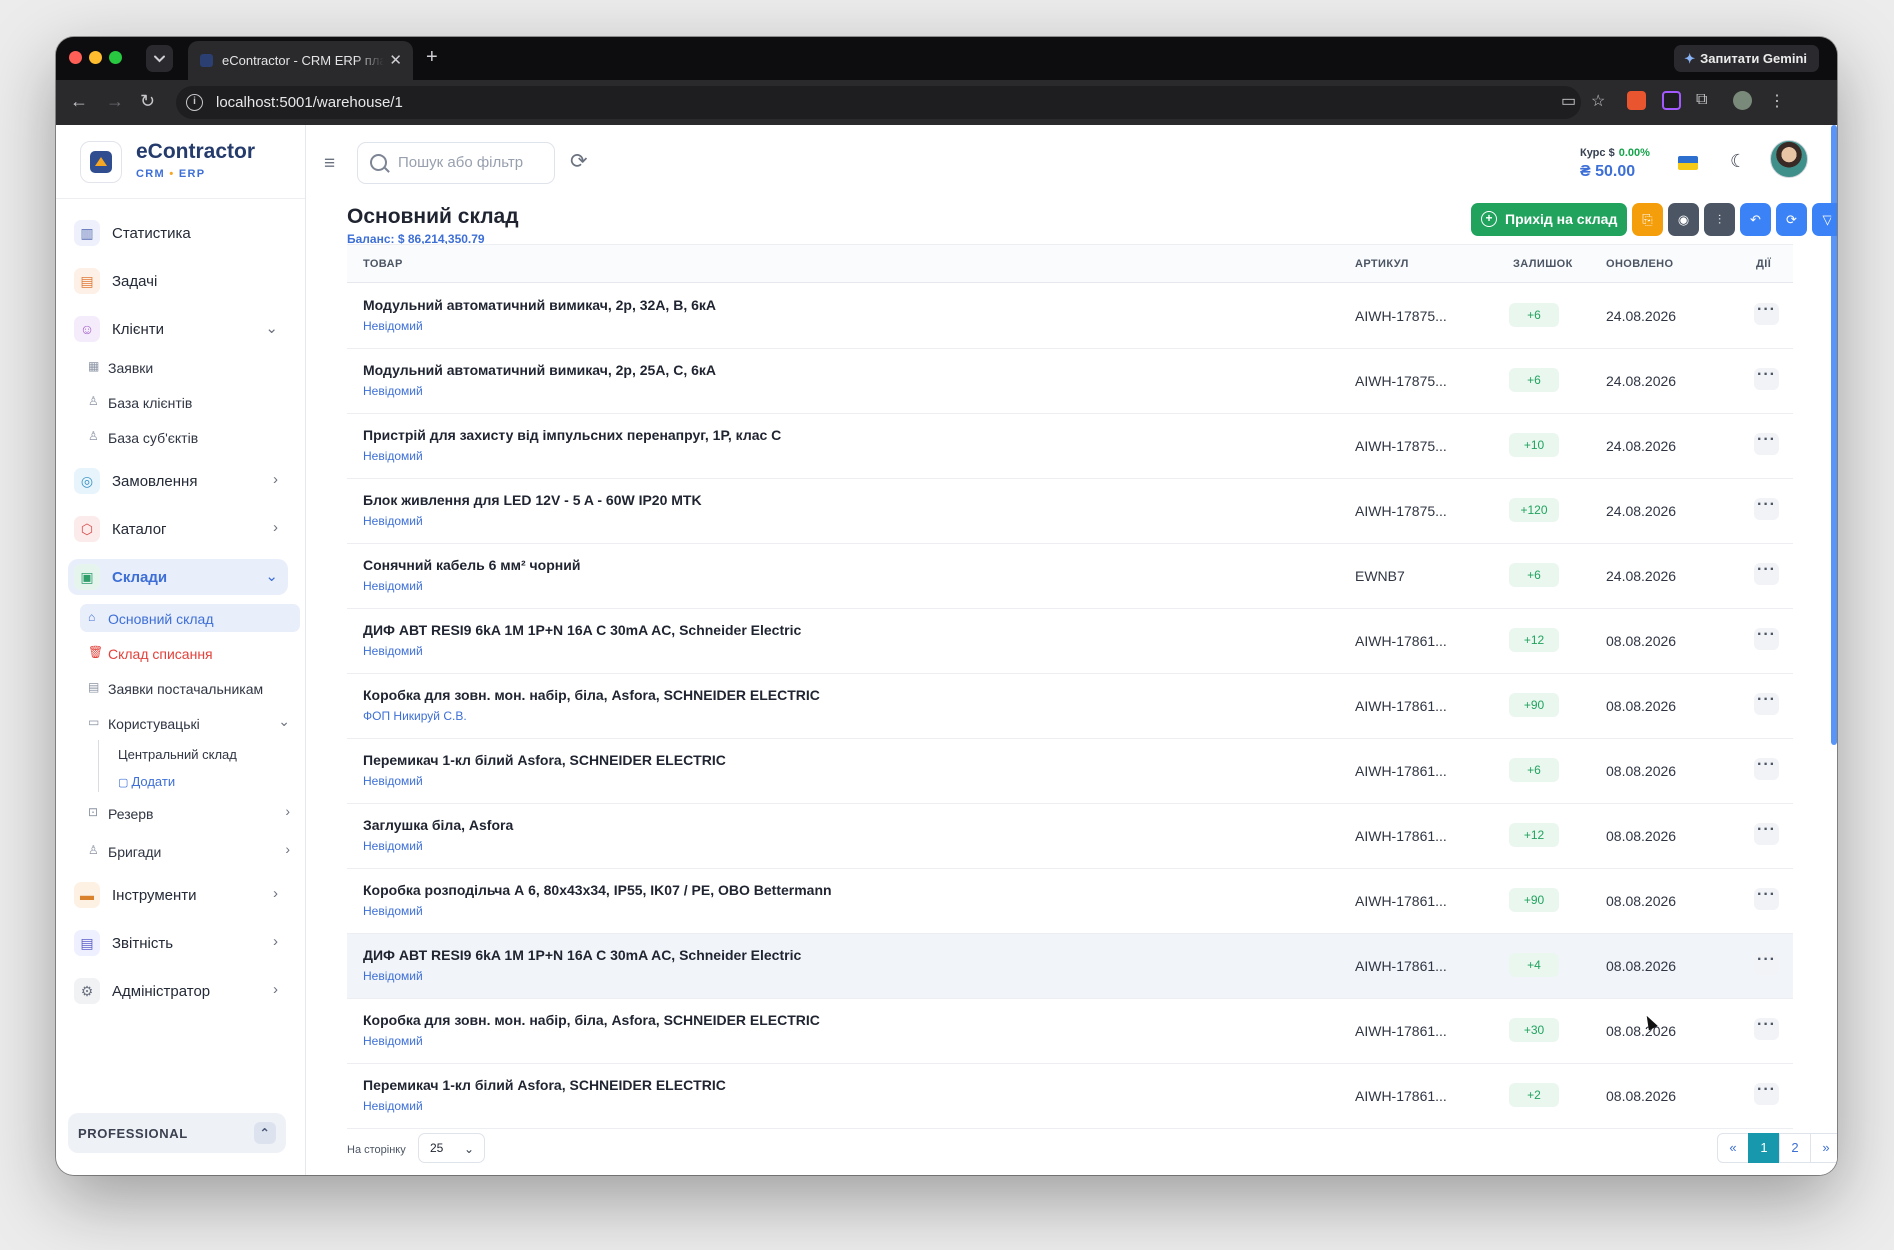 The width and height of the screenshot is (1894, 1250). I want to click on sidebar-item-subject-base: ♙ База суб'єктів, so click(190, 437).